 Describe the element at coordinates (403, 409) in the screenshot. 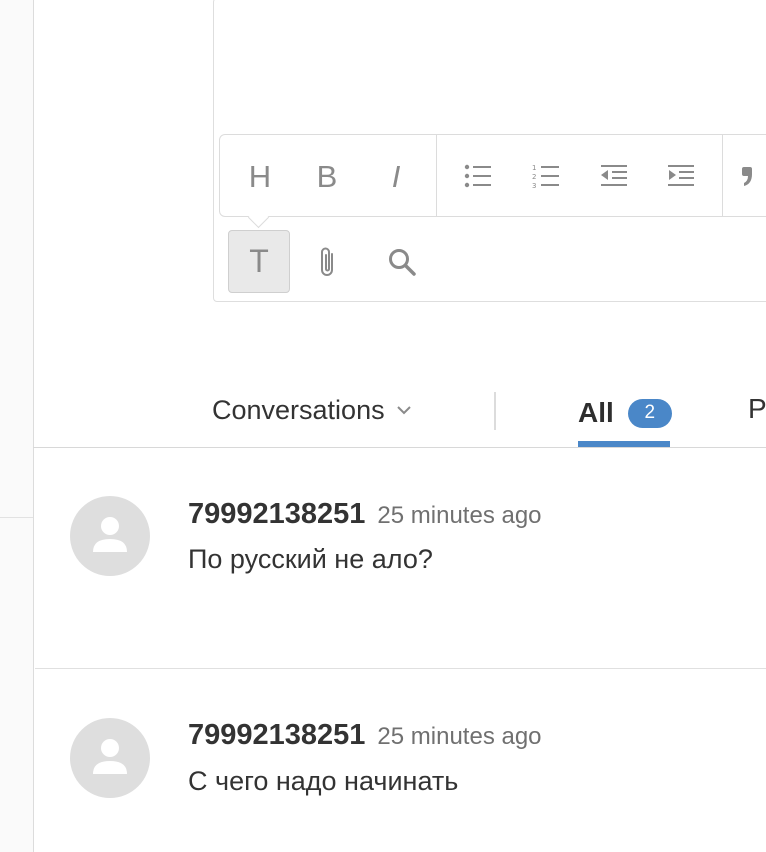

I see `chevron-down-icon` at that location.